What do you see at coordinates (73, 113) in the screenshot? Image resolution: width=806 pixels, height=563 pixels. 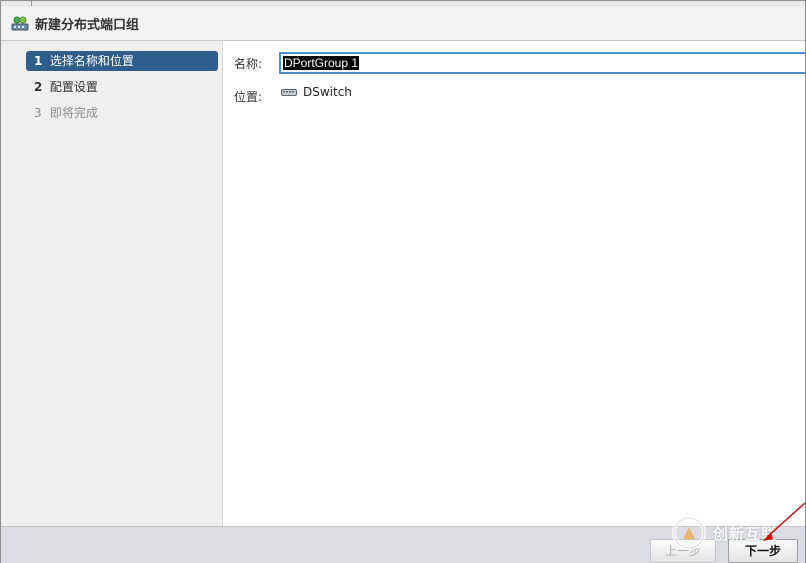 I see `step-label: 即将完成` at bounding box center [73, 113].